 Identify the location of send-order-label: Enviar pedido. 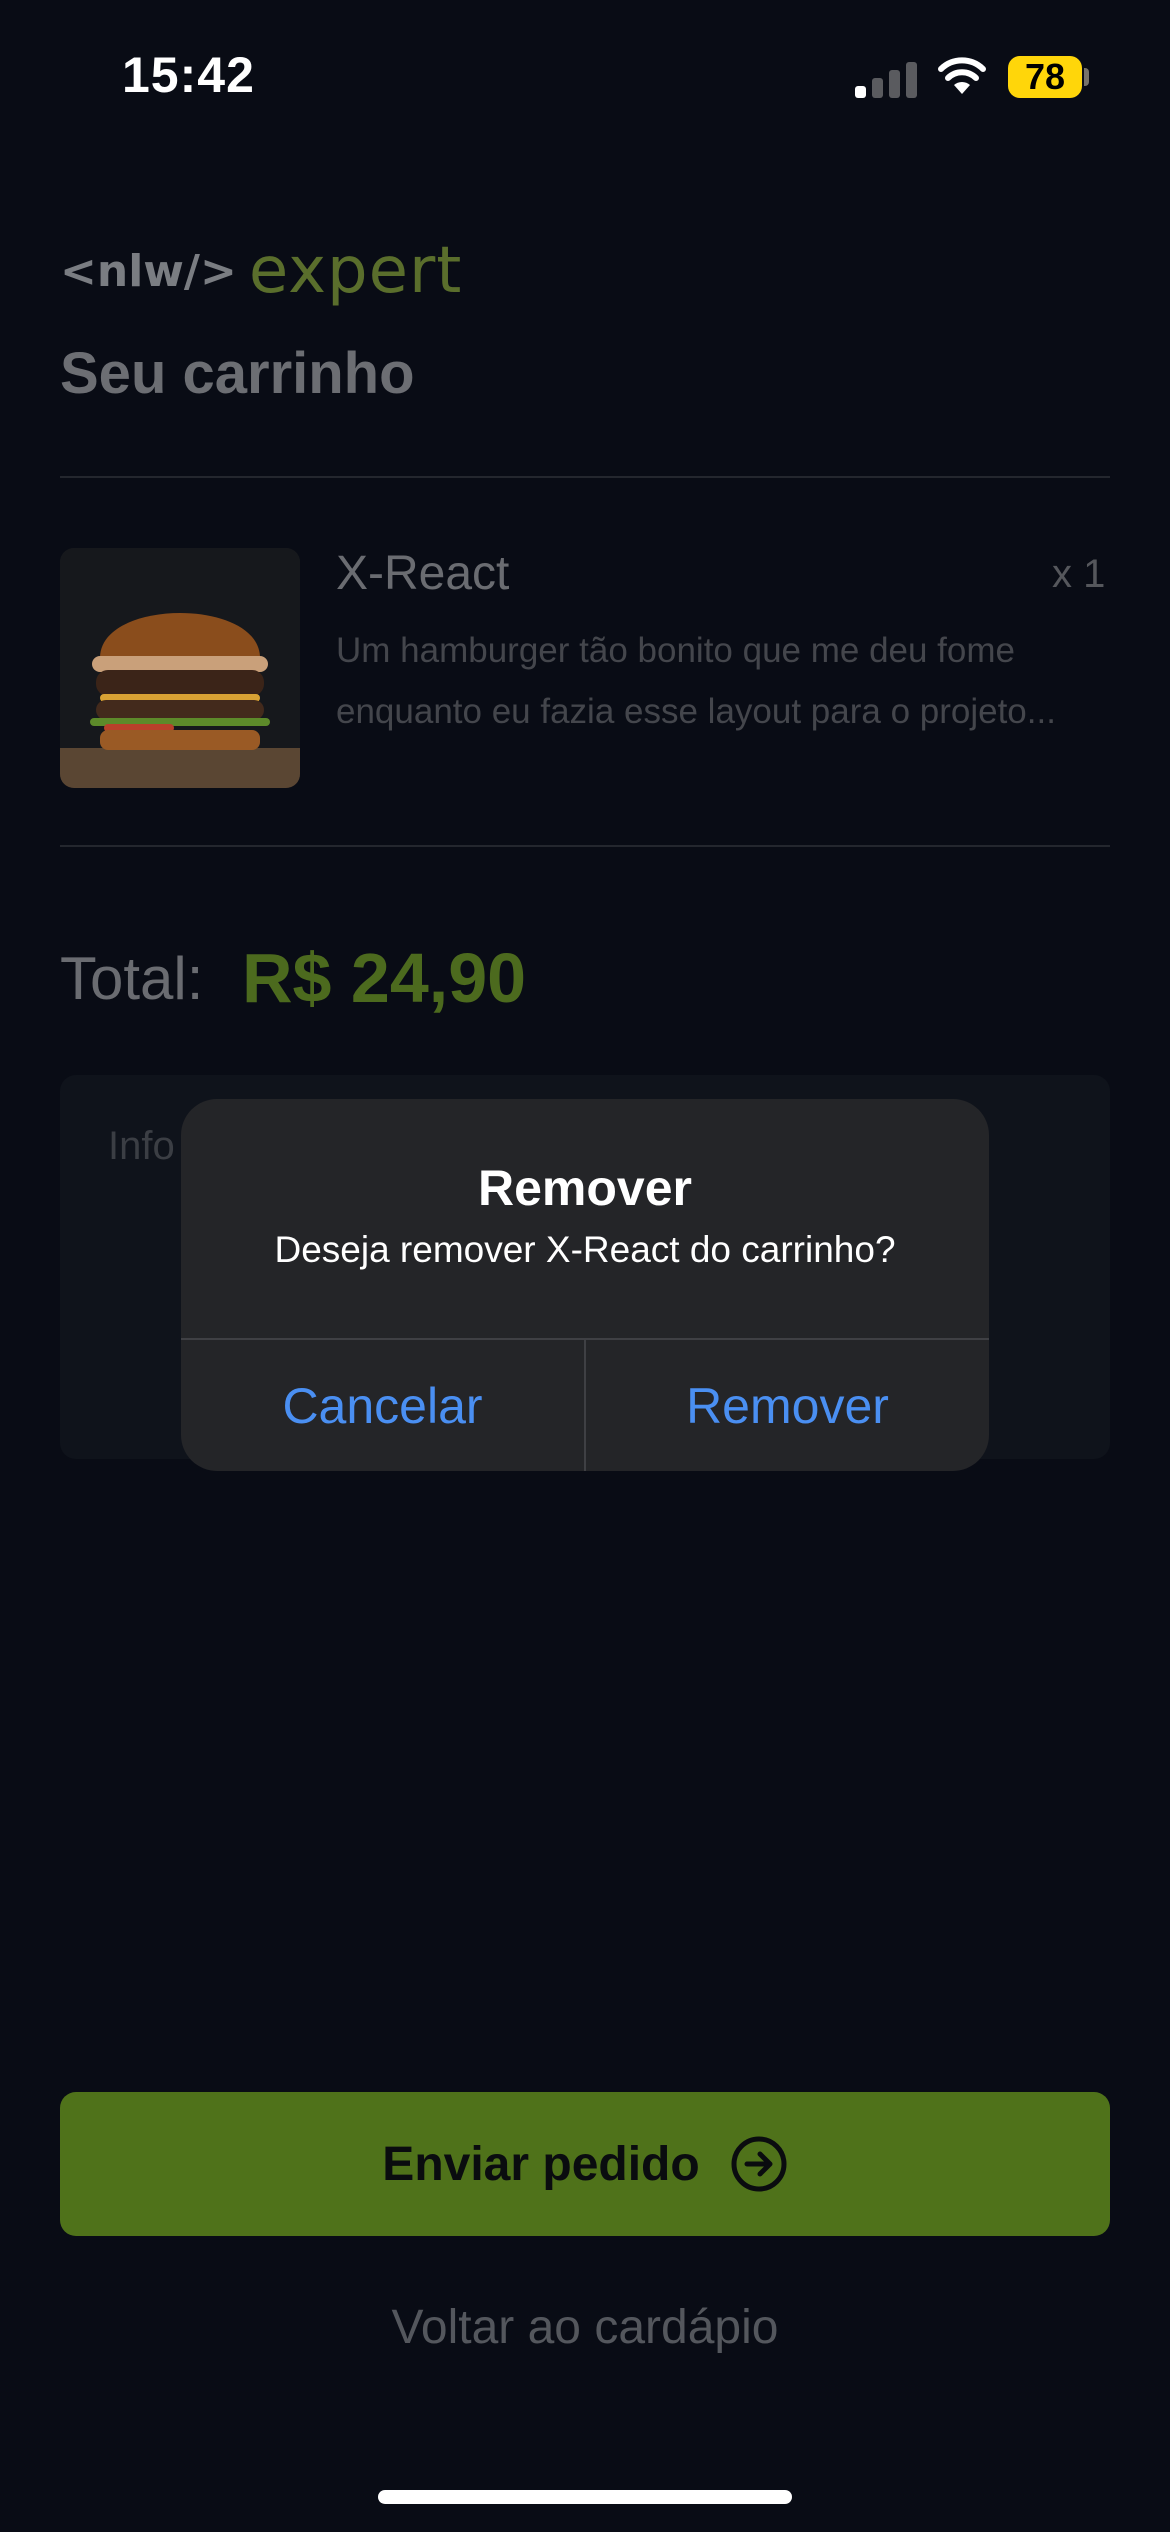
(541, 2164).